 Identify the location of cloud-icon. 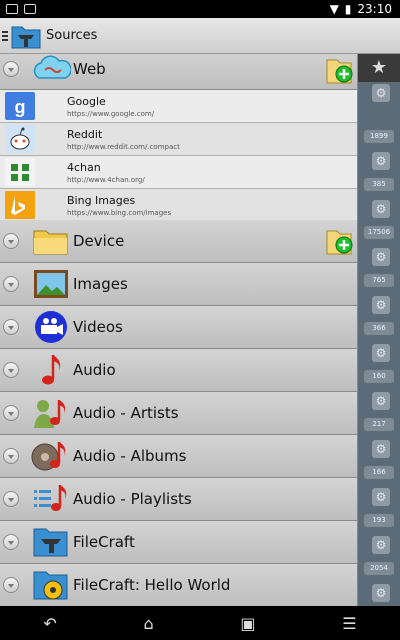
(52, 66).